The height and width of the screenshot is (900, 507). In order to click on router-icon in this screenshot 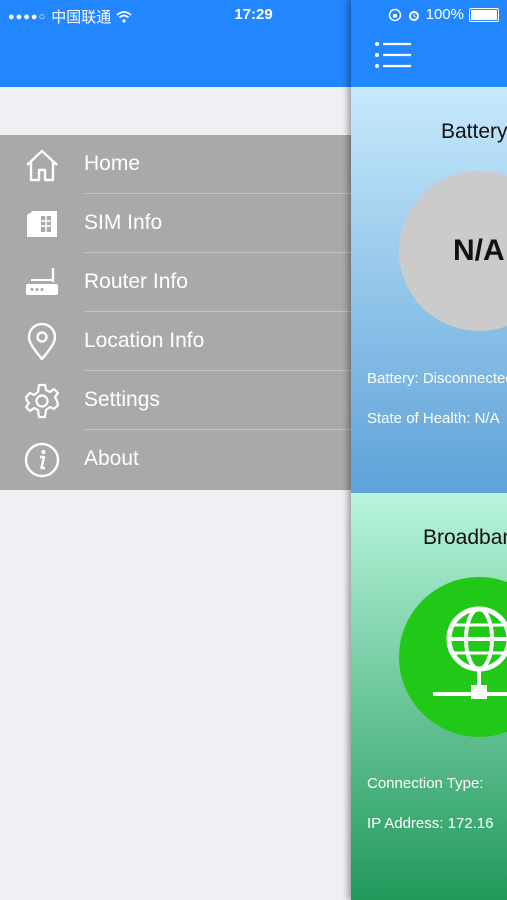, I will do `click(42, 281)`.